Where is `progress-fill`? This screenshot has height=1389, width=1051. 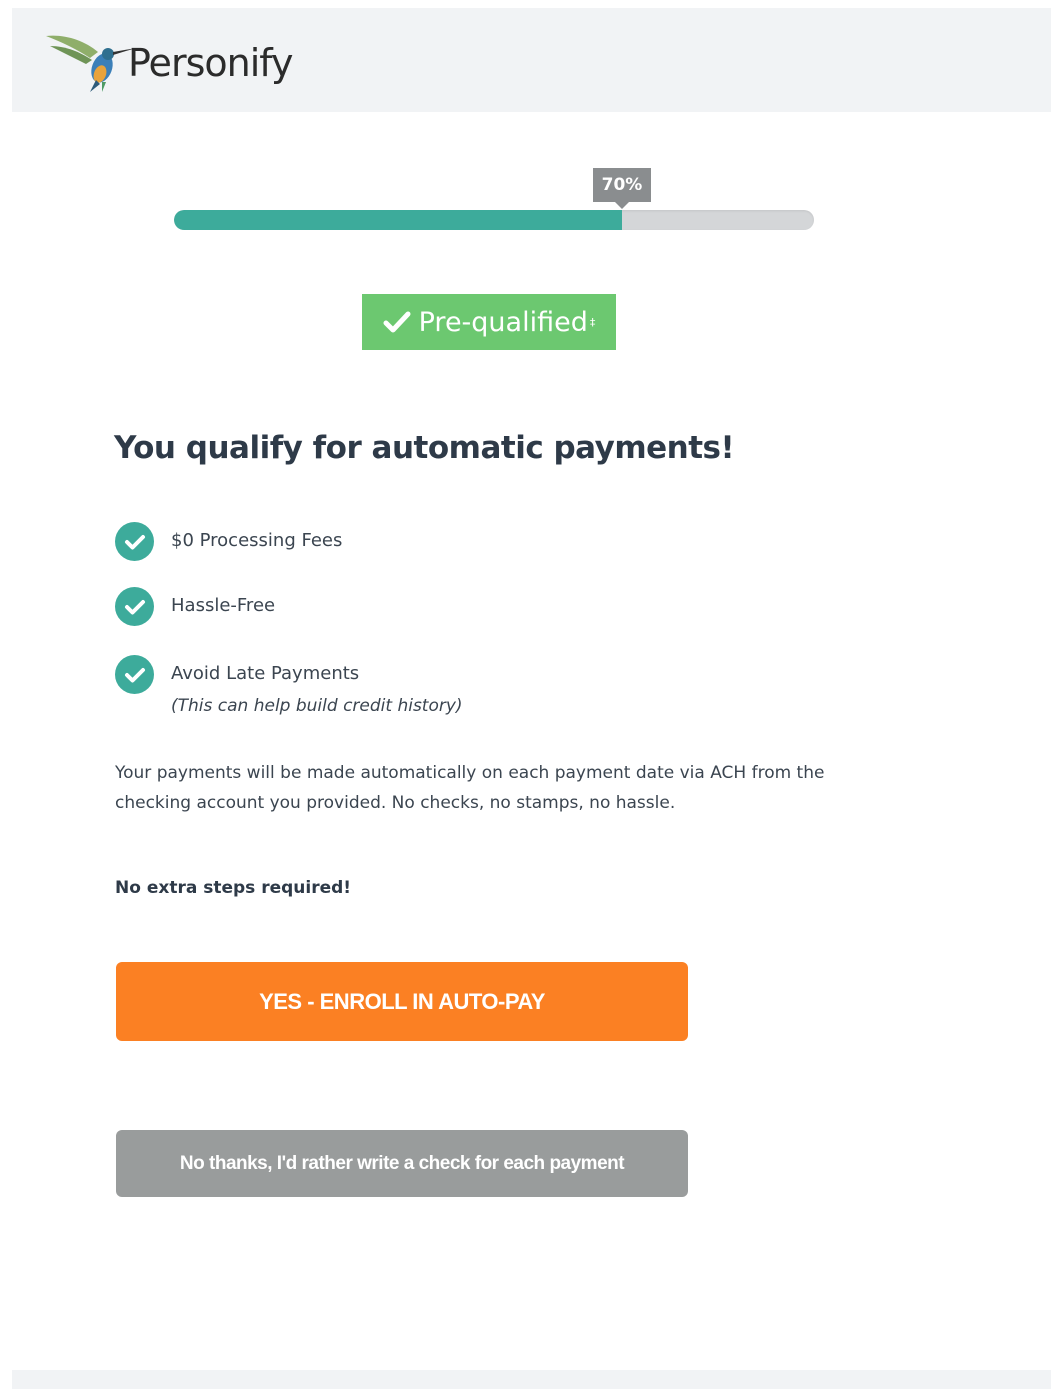
progress-fill is located at coordinates (398, 220).